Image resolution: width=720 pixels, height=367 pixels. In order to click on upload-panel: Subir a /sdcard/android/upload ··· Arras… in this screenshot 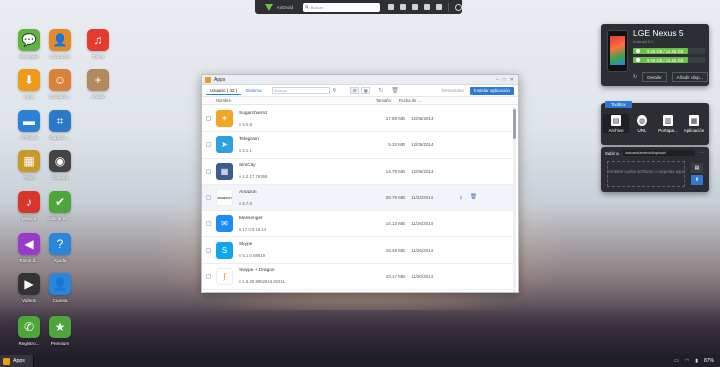, I will do `click(655, 169)`.